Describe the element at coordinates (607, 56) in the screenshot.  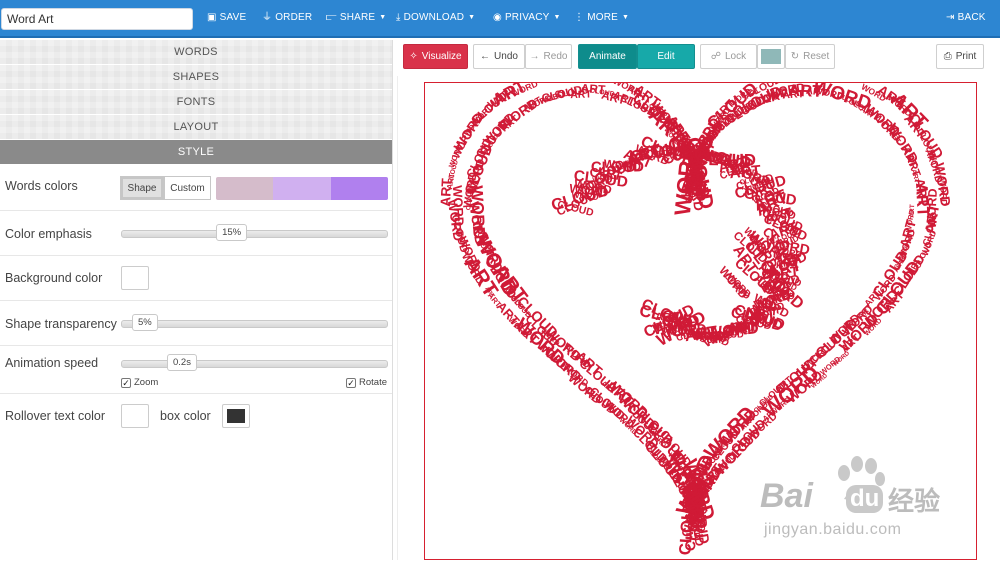
I see `animate-button: Animate` at that location.